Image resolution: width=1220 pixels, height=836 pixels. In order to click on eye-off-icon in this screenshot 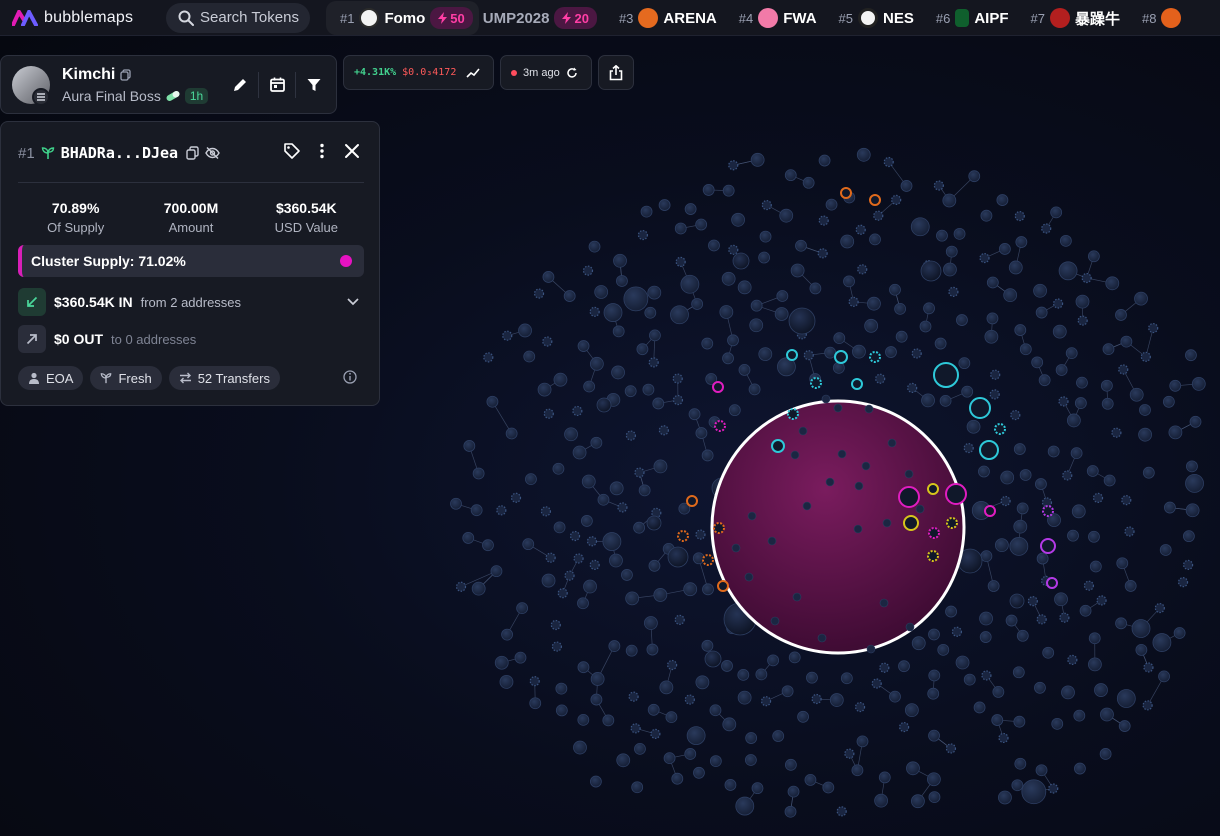, I will do `click(212, 153)`.